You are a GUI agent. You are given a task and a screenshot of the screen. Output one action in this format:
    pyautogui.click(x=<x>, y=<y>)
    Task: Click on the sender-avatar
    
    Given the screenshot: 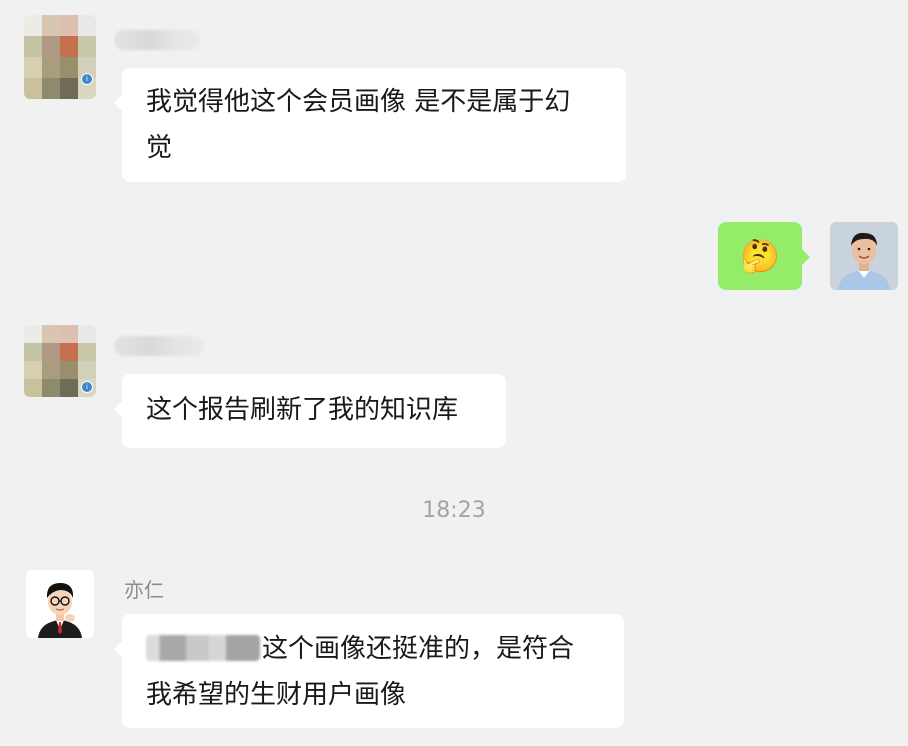 What is the action you would take?
    pyautogui.click(x=60, y=604)
    